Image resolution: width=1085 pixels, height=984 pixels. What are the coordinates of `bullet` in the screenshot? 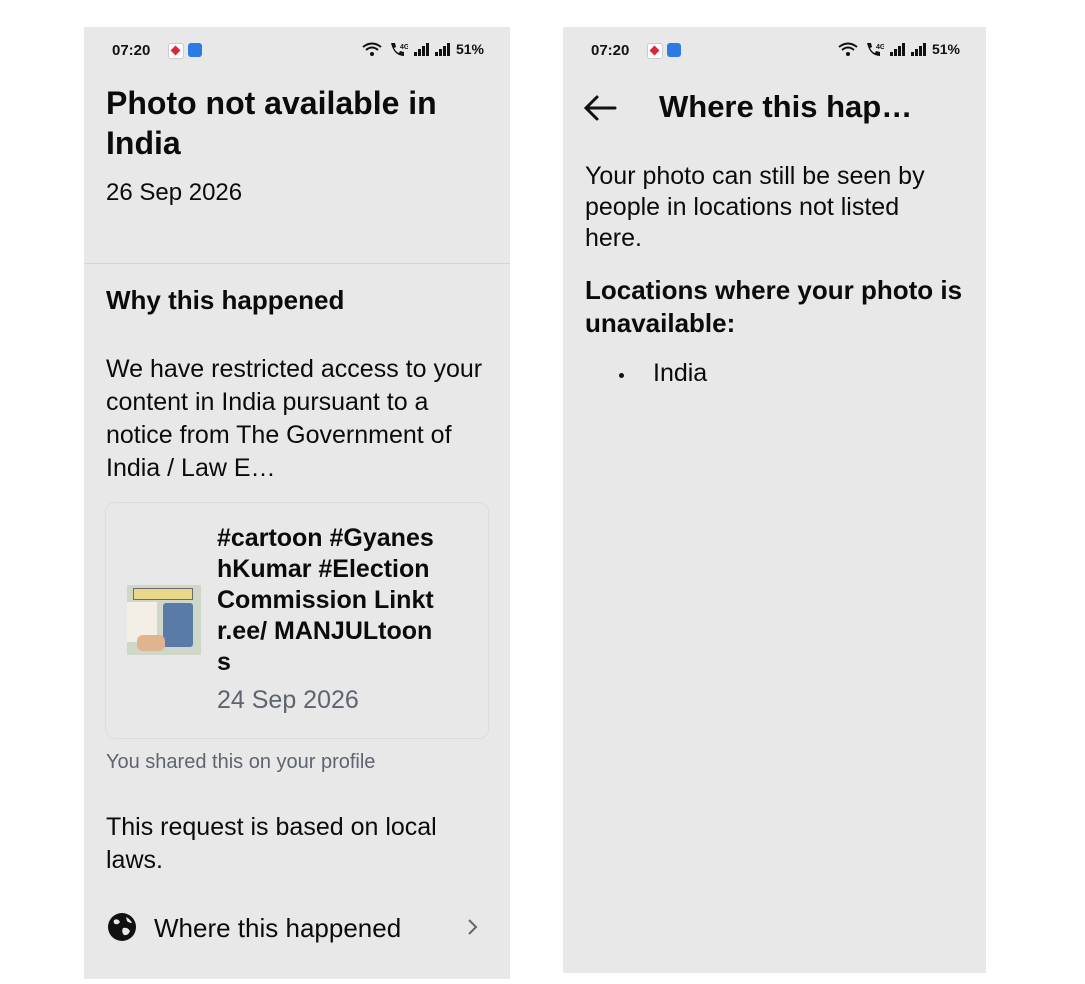 It's located at (621, 375).